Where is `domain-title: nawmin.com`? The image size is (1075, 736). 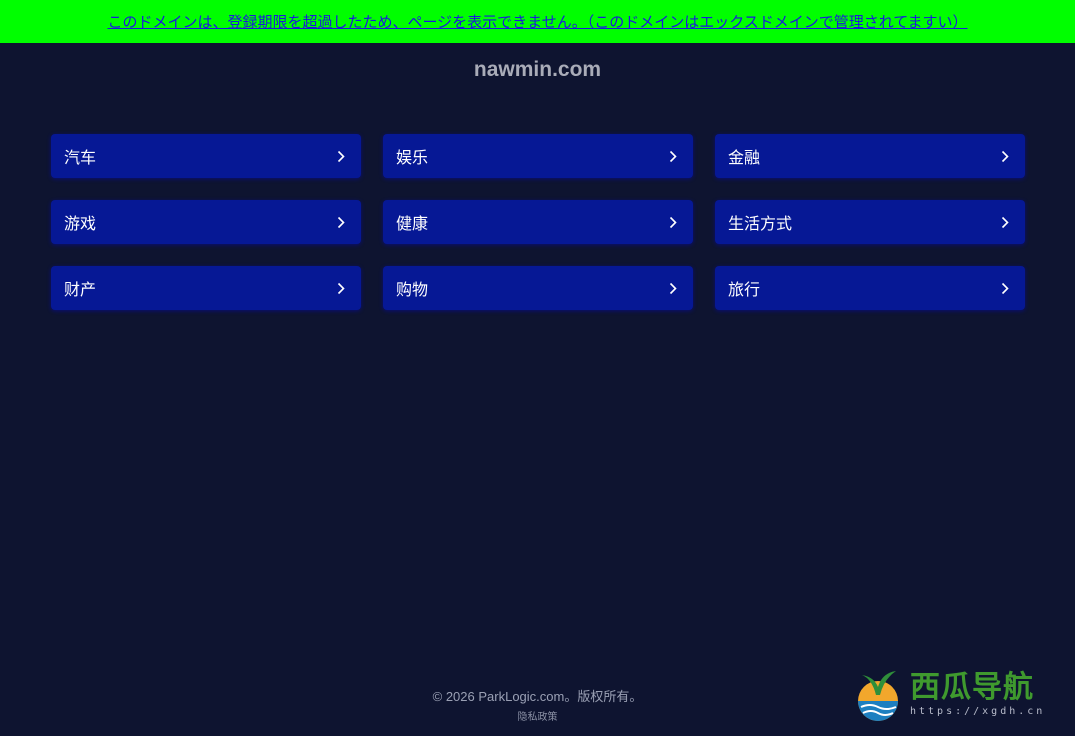
domain-title: nawmin.com is located at coordinates (537, 69).